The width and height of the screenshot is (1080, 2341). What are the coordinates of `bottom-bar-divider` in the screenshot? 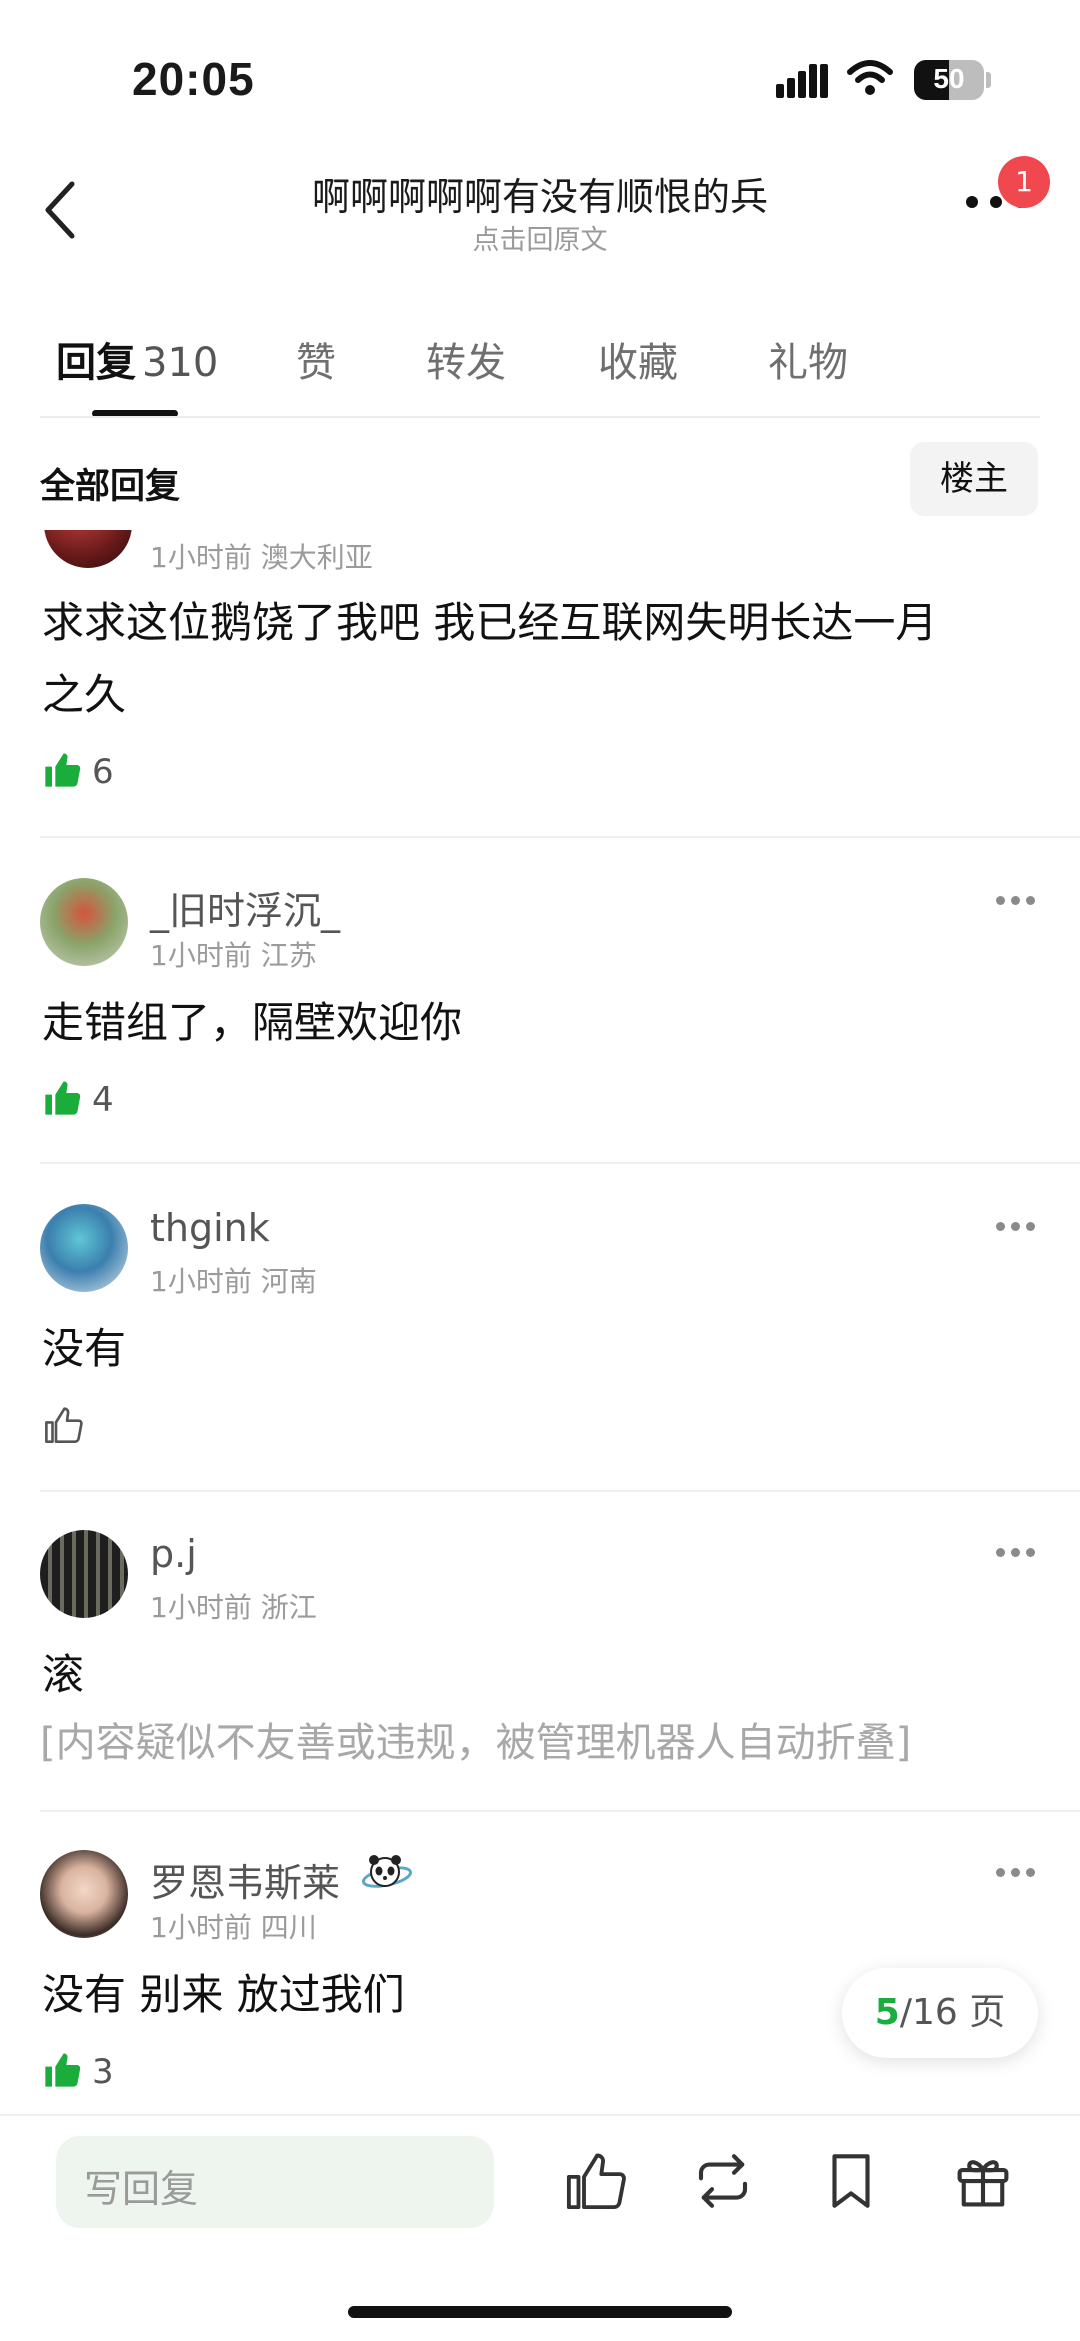 It's located at (540, 2115).